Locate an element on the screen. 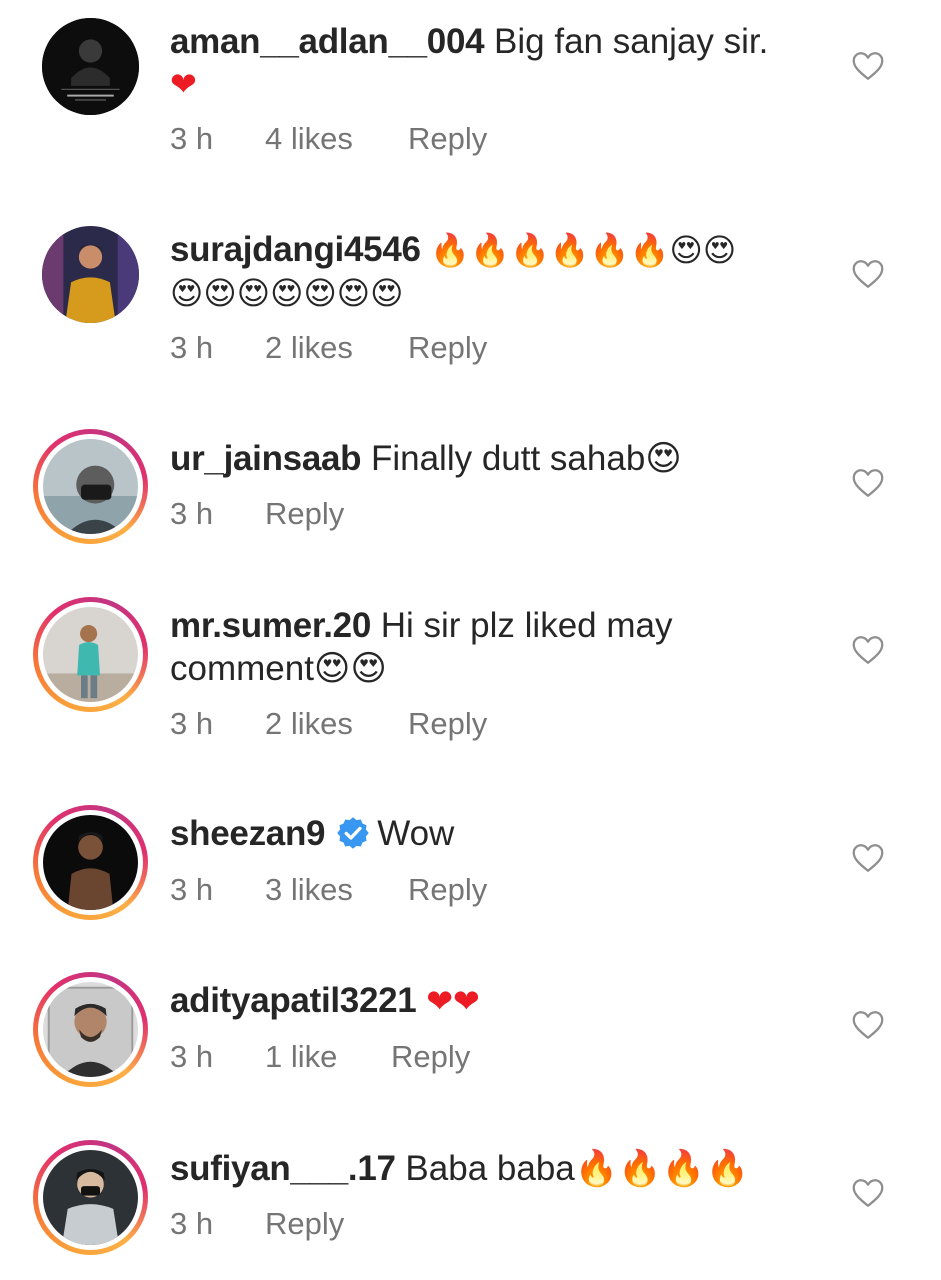 This screenshot has width=941, height=1280. comment-username: mr.sumer.20 is located at coordinates (270, 625).